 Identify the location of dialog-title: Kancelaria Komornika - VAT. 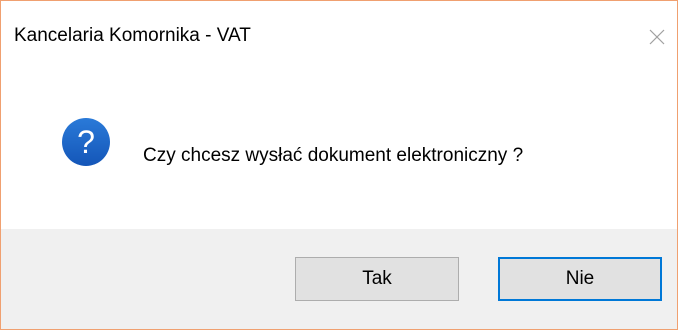
(132, 35).